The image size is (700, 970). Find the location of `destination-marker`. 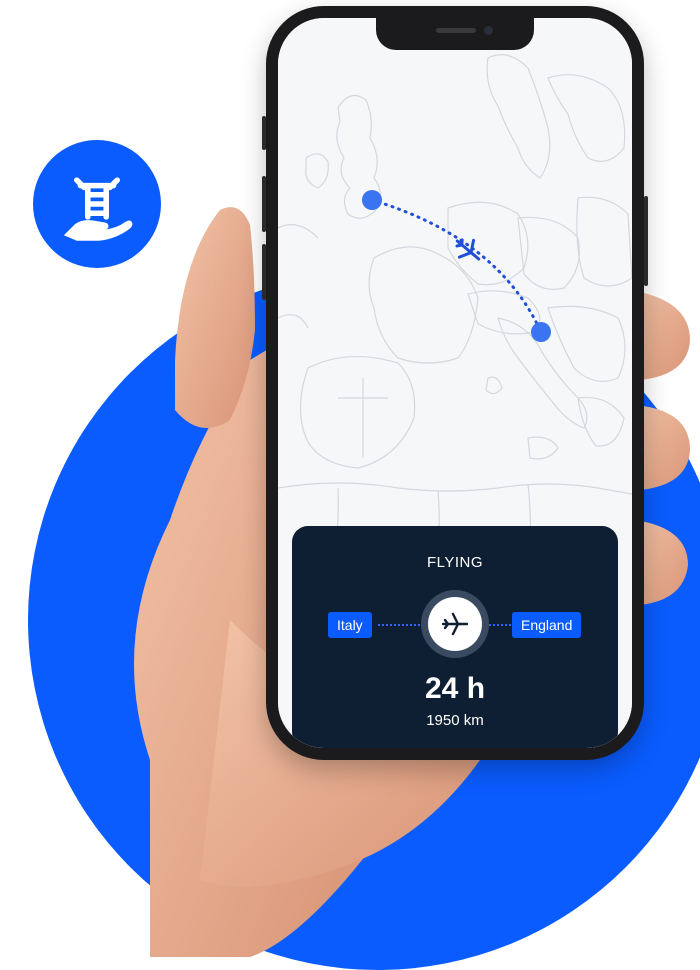

destination-marker is located at coordinates (541, 332).